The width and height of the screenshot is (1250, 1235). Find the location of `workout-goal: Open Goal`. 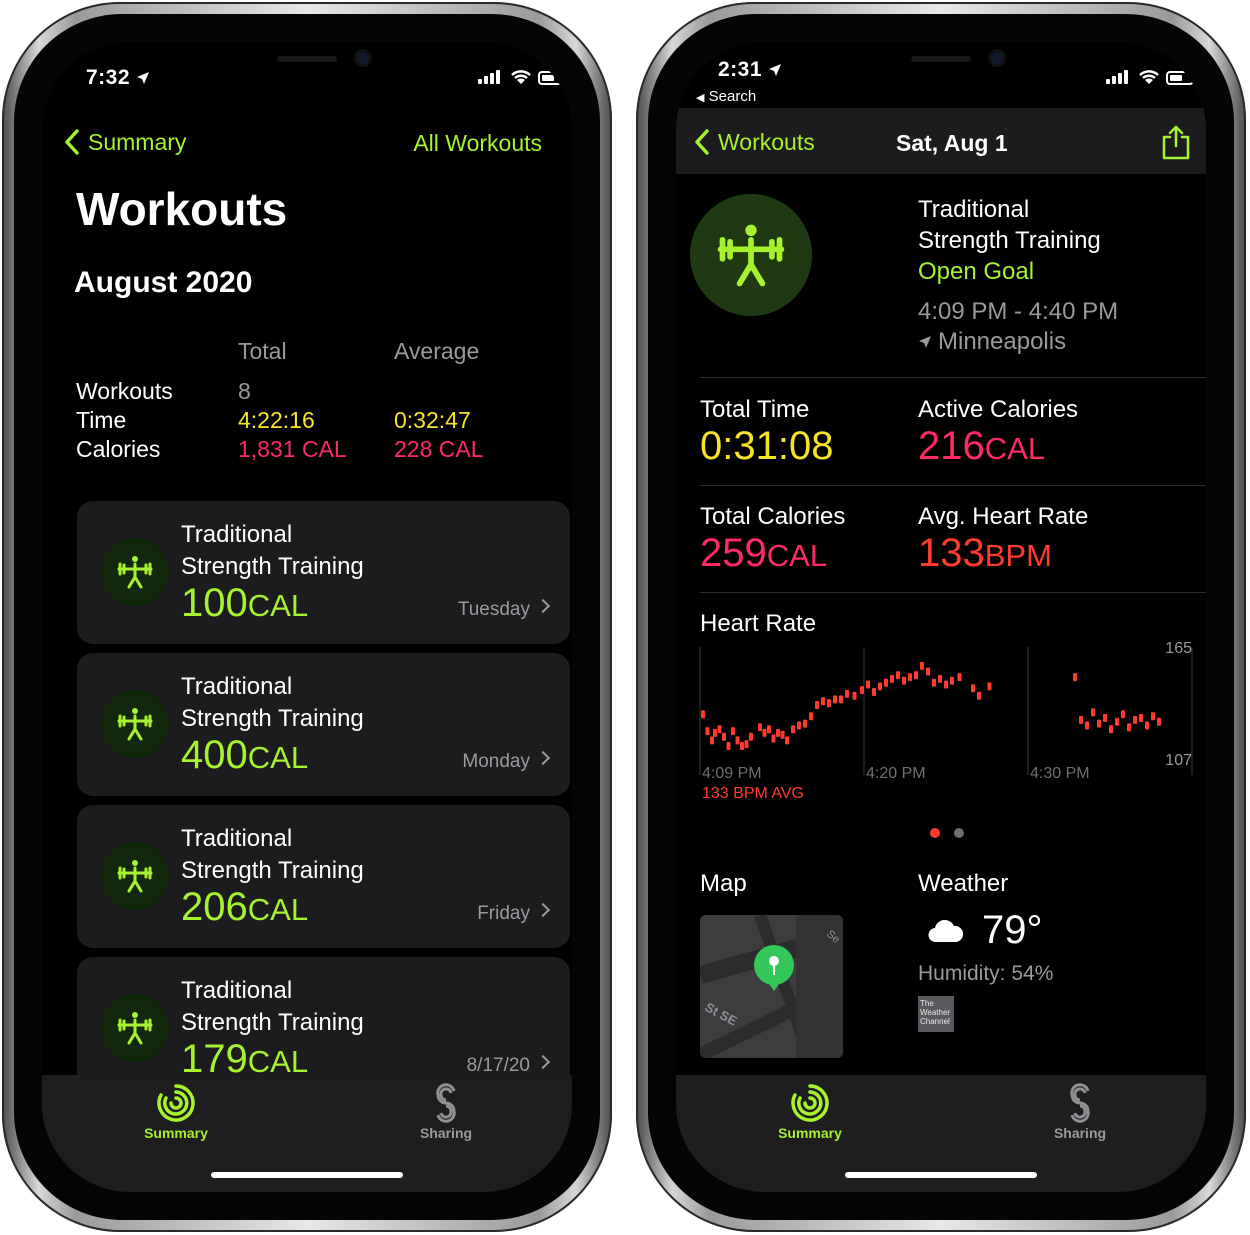

workout-goal: Open Goal is located at coordinates (976, 271).